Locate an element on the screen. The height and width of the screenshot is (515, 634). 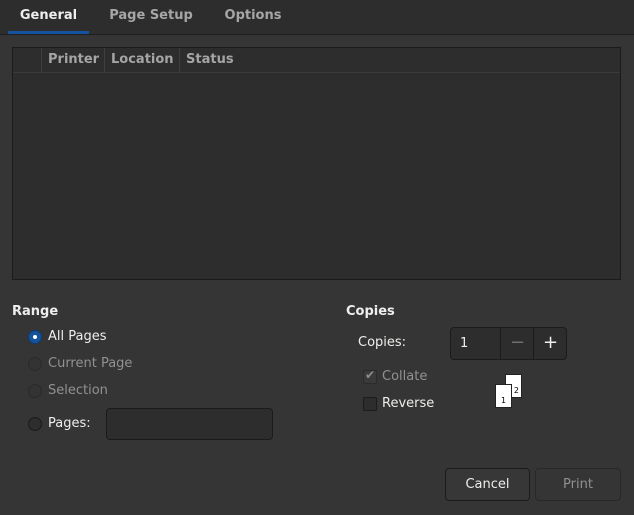
cancel-button: Cancel is located at coordinates (487, 484).